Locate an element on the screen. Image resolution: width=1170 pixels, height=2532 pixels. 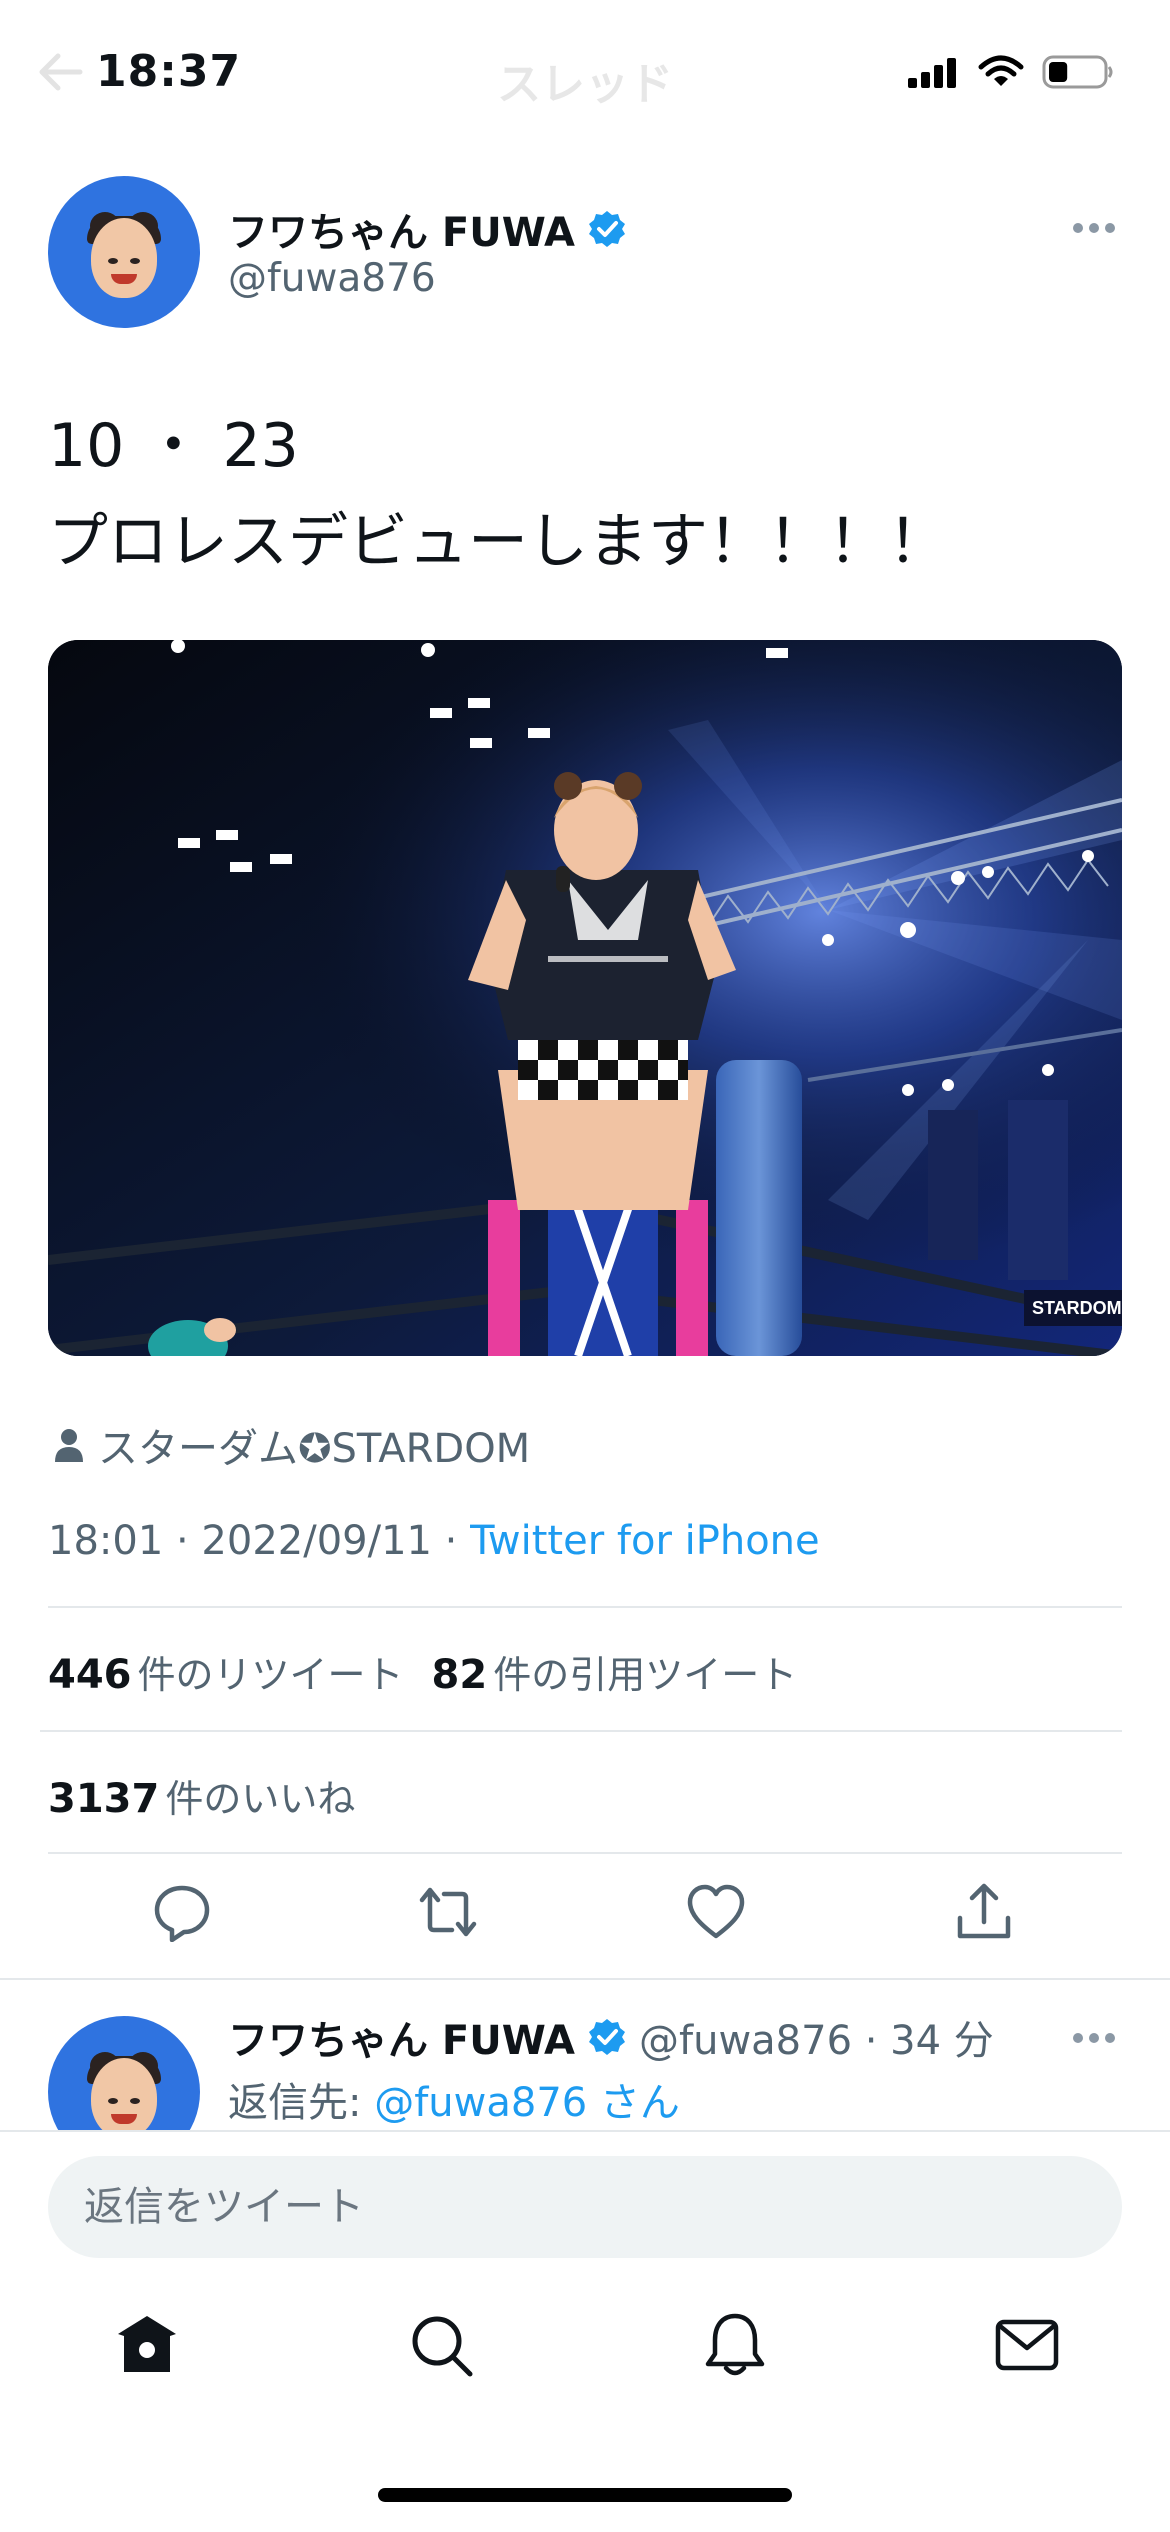
tweet-action-bar is located at coordinates (585, 1917).